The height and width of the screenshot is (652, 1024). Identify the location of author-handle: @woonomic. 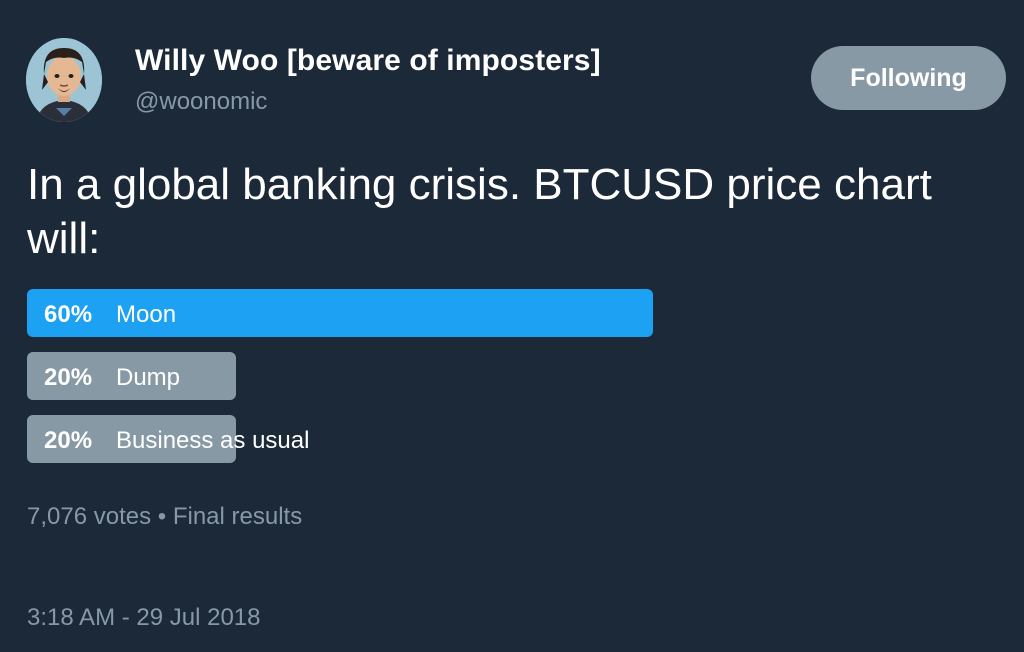
(201, 102).